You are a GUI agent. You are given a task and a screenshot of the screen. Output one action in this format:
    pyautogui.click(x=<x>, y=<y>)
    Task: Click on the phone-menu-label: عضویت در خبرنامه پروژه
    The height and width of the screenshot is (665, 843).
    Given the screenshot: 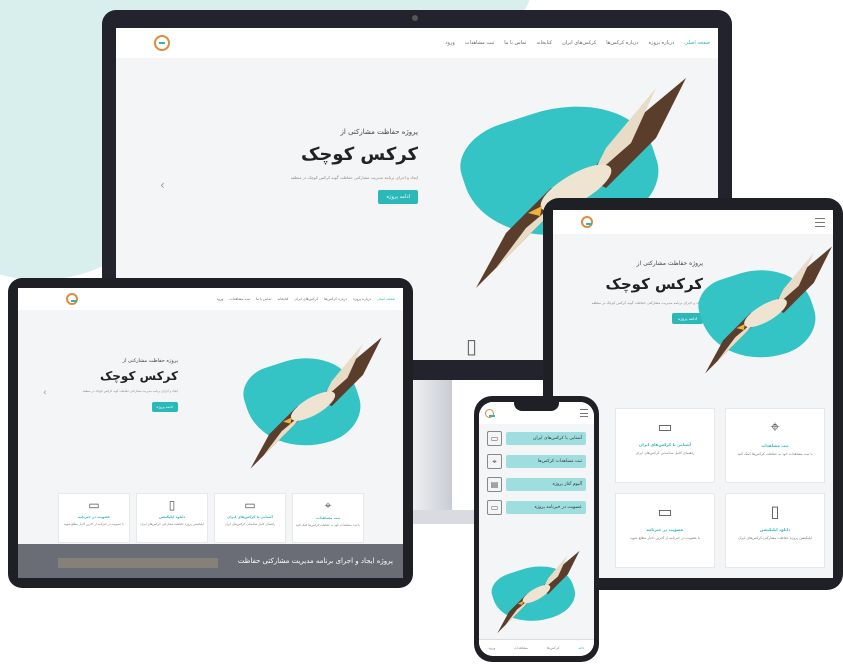 What is the action you would take?
    pyautogui.click(x=546, y=507)
    